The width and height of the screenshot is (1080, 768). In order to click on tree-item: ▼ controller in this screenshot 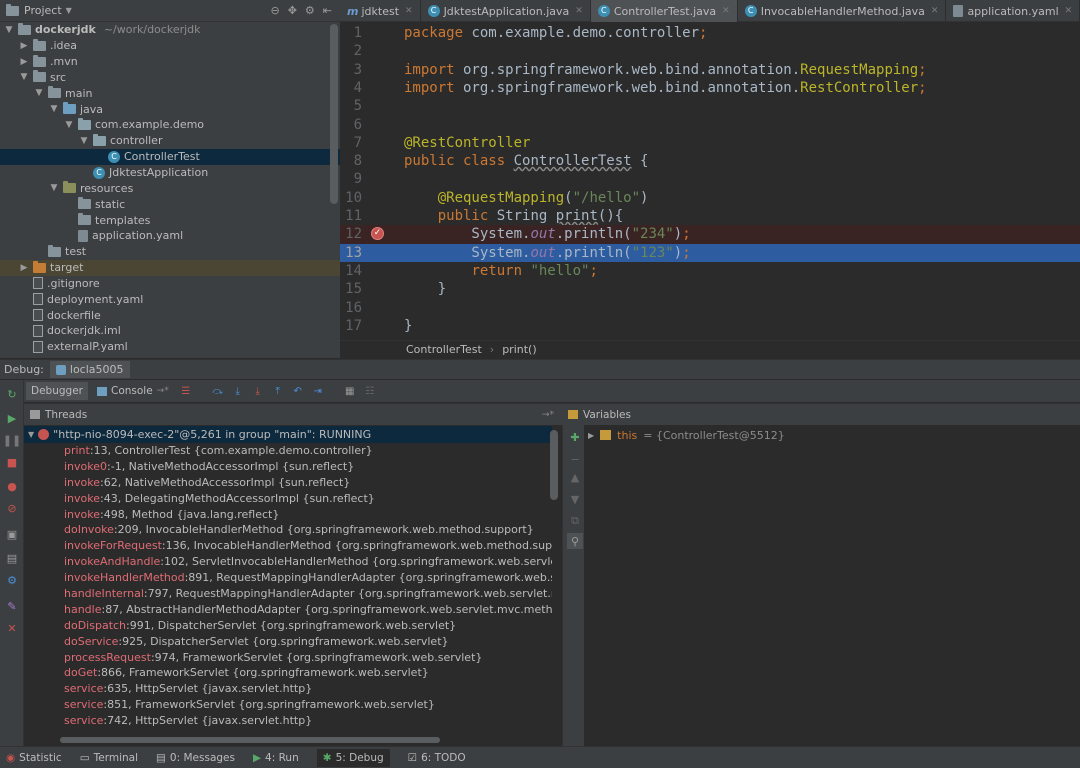, I will do `click(170, 141)`.